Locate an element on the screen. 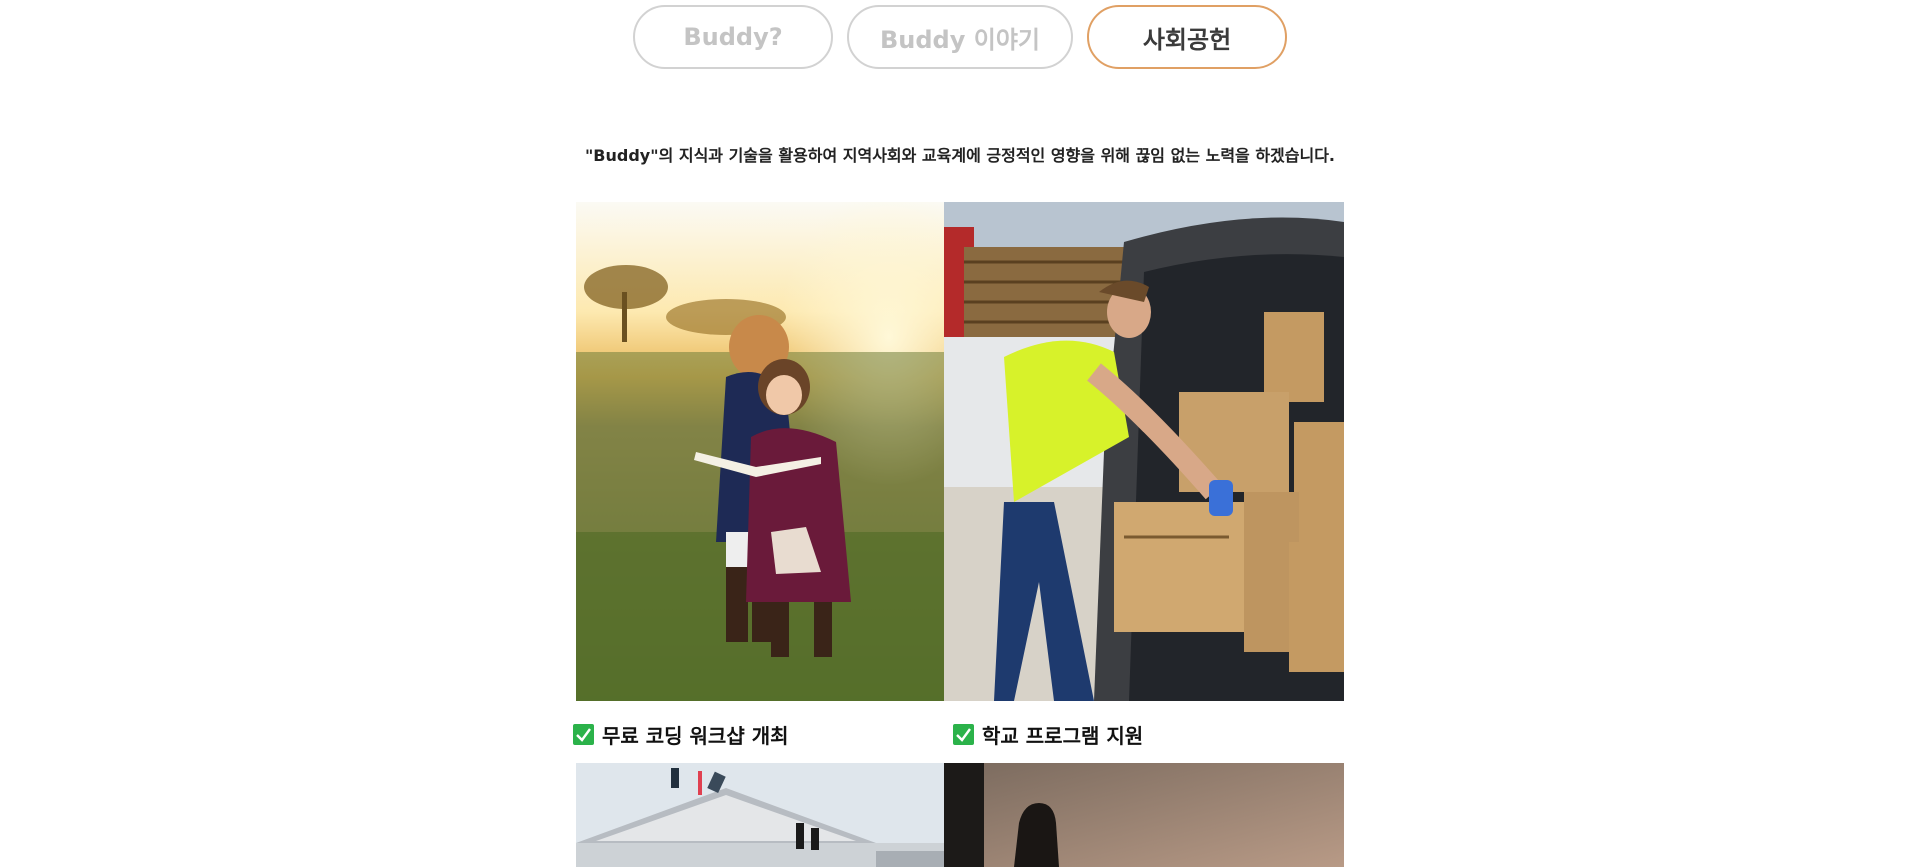 The width and height of the screenshot is (1920, 867). program-item-coding-workshop: 무료 코딩 워크샵 개최 is located at coordinates (681, 734).